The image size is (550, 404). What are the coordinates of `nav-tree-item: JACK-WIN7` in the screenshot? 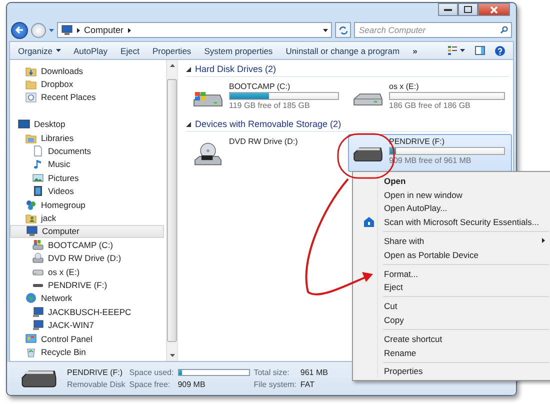 It's located at (87, 325).